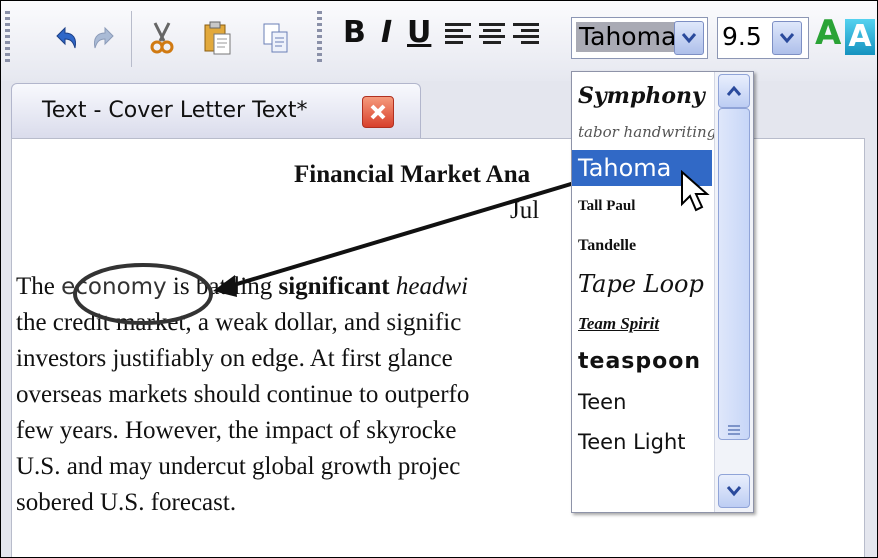 The height and width of the screenshot is (558, 878). What do you see at coordinates (429, 286) in the screenshot?
I see `italic-text: headwi` at bounding box center [429, 286].